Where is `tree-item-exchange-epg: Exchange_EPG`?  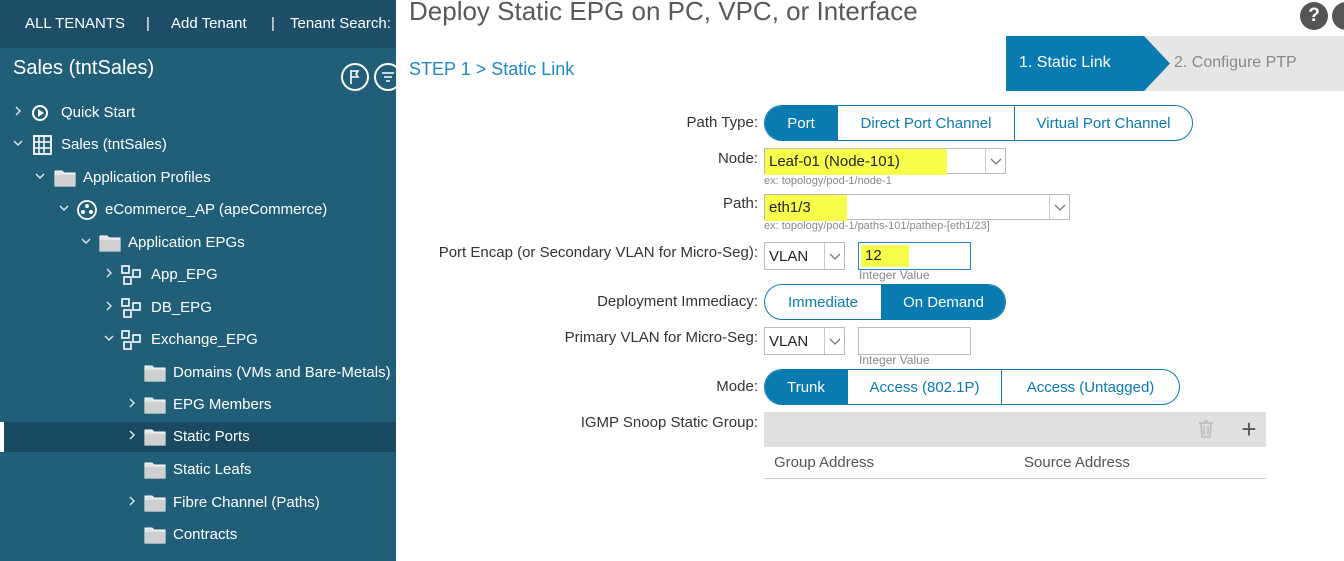
tree-item-exchange-epg: Exchange_EPG is located at coordinates (198, 340).